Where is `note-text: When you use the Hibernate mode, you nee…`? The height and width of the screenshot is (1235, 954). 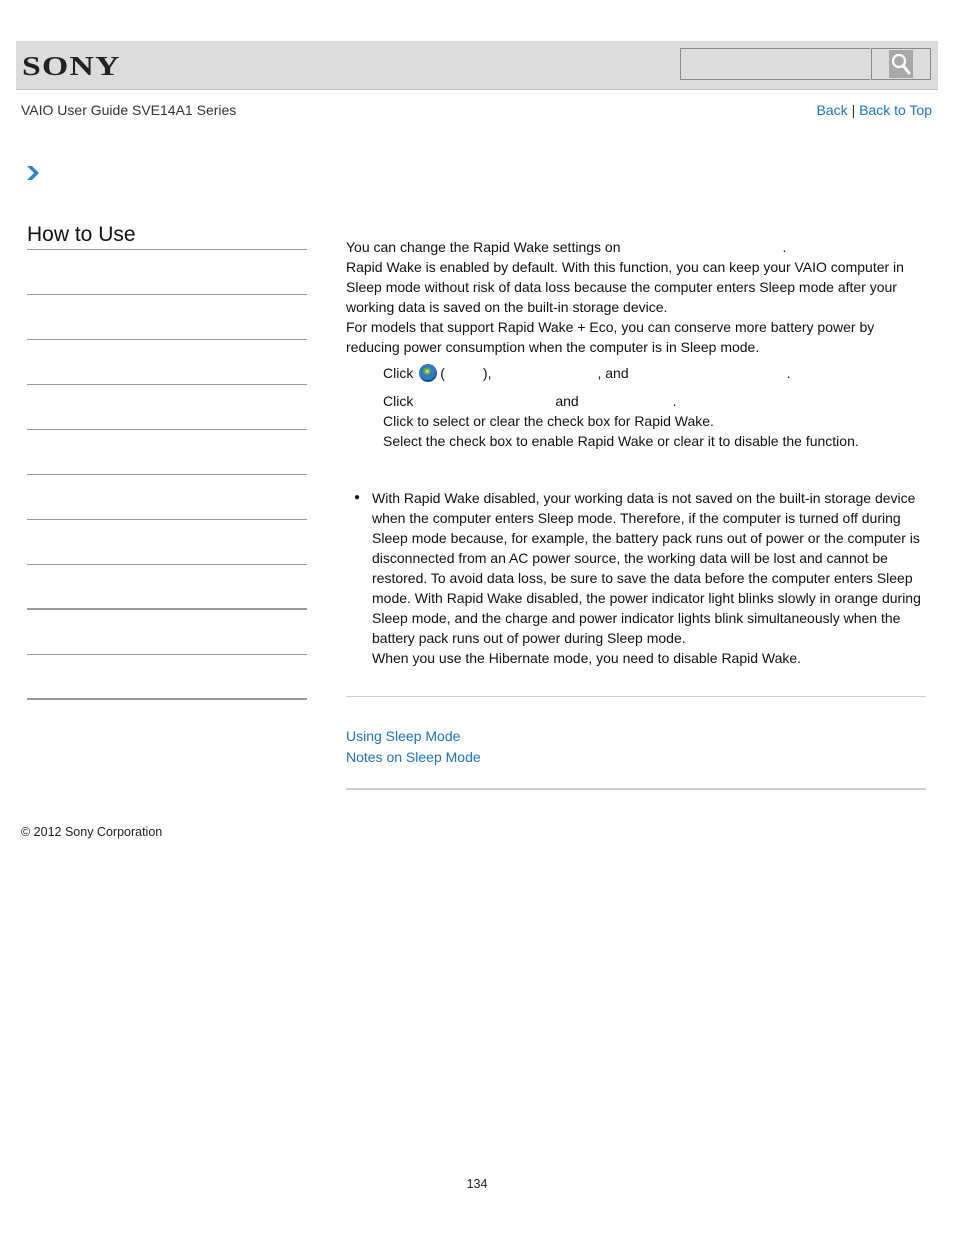 note-text: When you use the Hibernate mode, you nee… is located at coordinates (587, 658).